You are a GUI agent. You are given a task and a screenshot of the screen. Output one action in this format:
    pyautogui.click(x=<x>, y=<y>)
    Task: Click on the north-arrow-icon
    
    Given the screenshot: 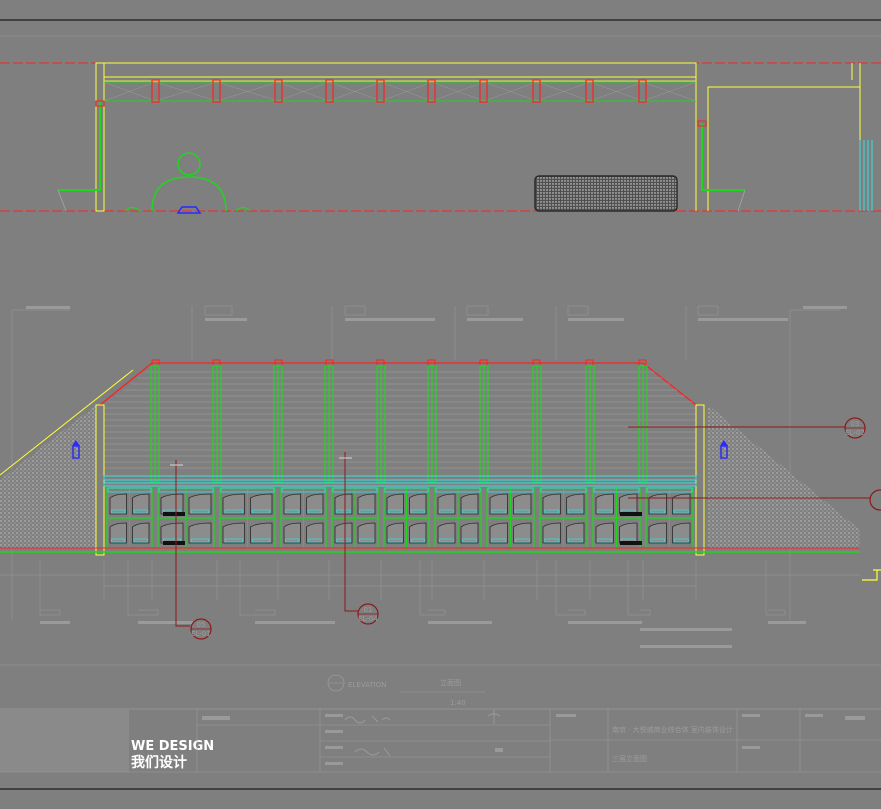 What is the action you would take?
    pyautogui.click(x=871, y=575)
    